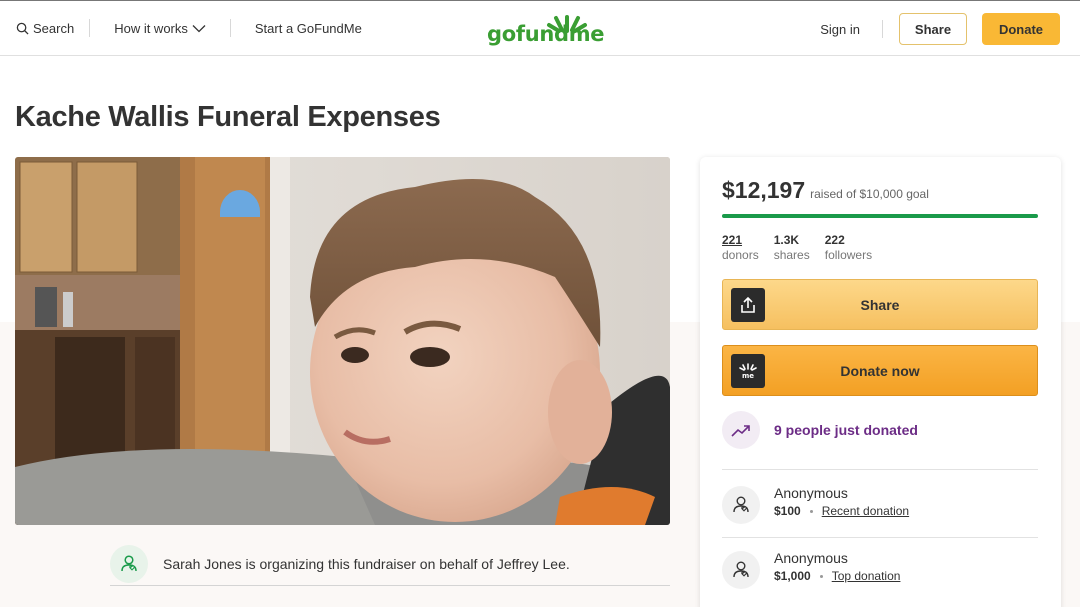 Image resolution: width=1080 pixels, height=607 pixels. Describe the element at coordinates (834, 240) in the screenshot. I see `stat-value: 222` at that location.